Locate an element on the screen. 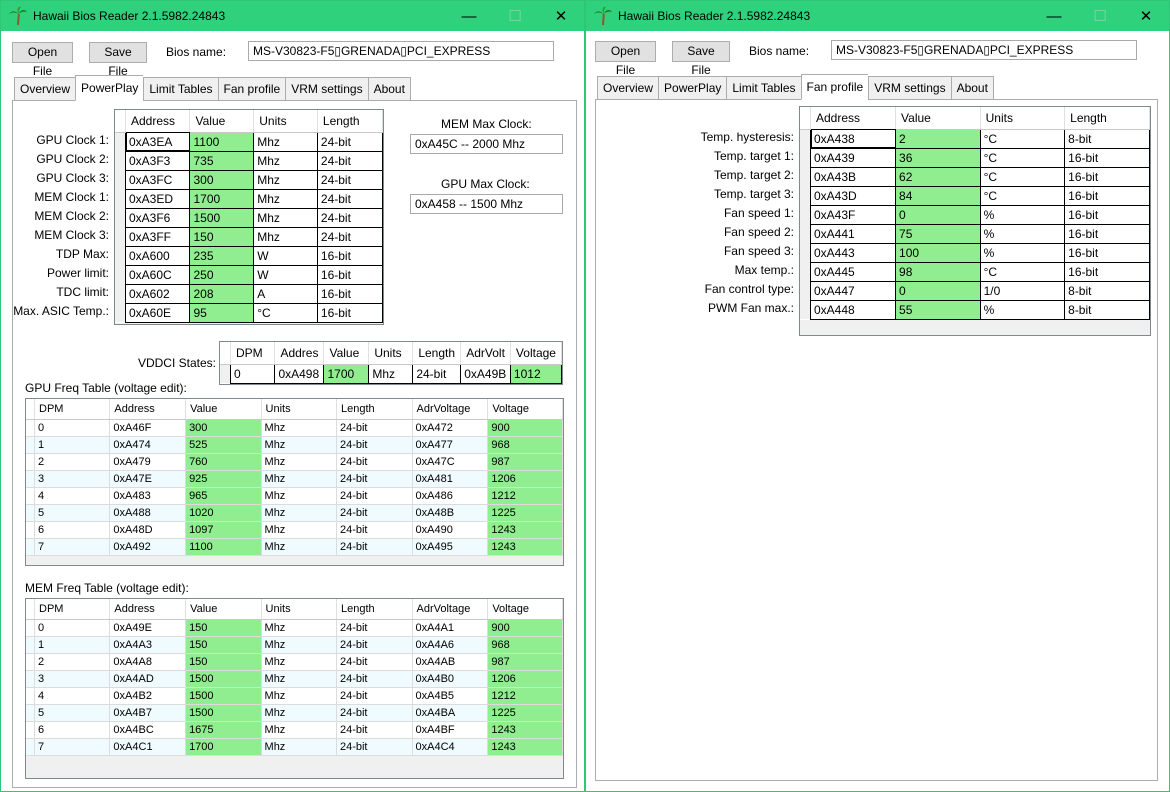 The image size is (1170, 792). value-cell: 150 is located at coordinates (222, 237).